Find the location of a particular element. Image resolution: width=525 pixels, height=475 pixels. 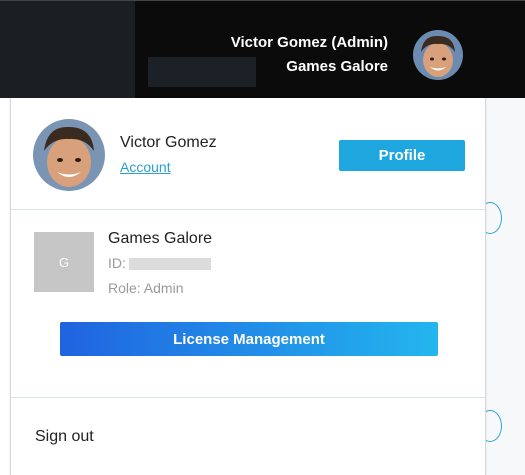

header-avatar is located at coordinates (438, 55).